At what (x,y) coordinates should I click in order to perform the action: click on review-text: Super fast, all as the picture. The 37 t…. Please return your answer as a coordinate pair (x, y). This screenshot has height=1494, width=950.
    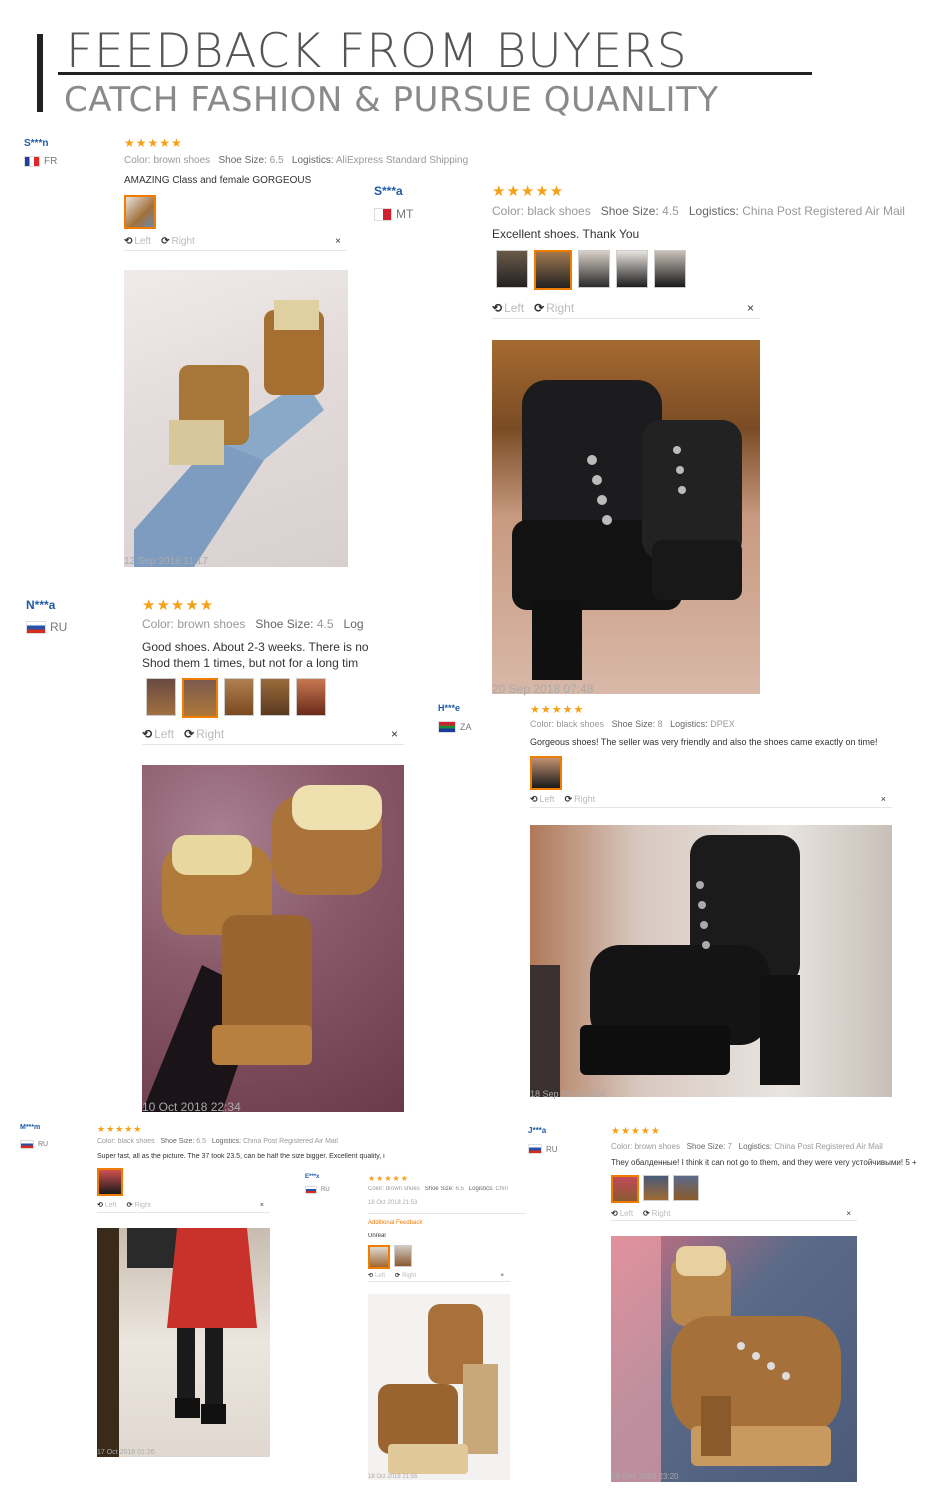
    Looking at the image, I should click on (241, 1156).